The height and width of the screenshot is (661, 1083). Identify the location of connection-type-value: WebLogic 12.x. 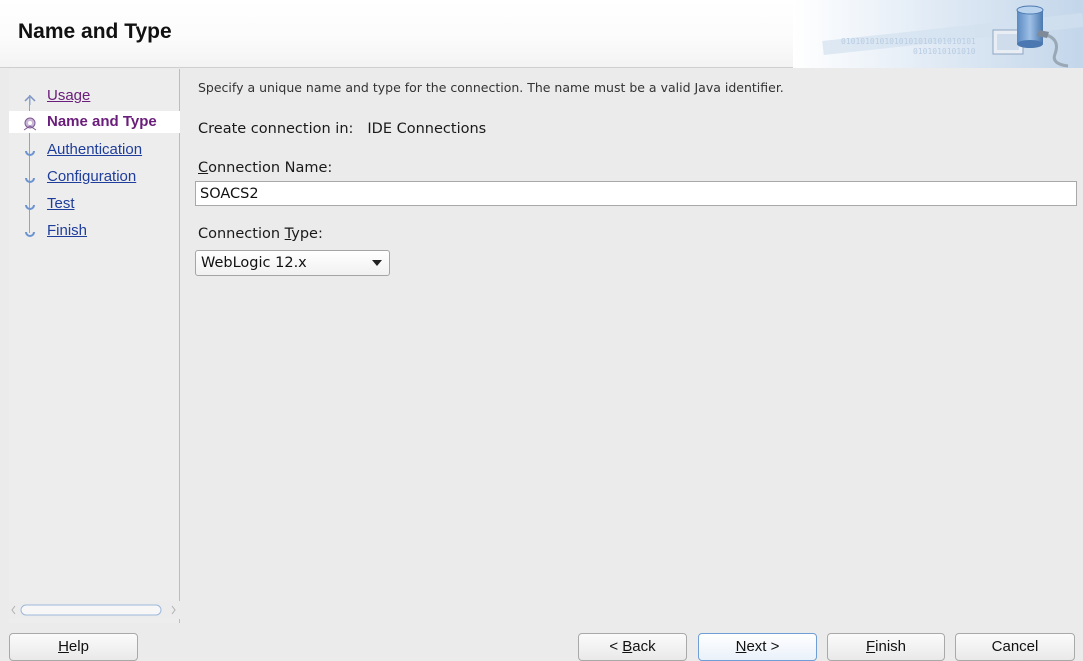
(254, 263).